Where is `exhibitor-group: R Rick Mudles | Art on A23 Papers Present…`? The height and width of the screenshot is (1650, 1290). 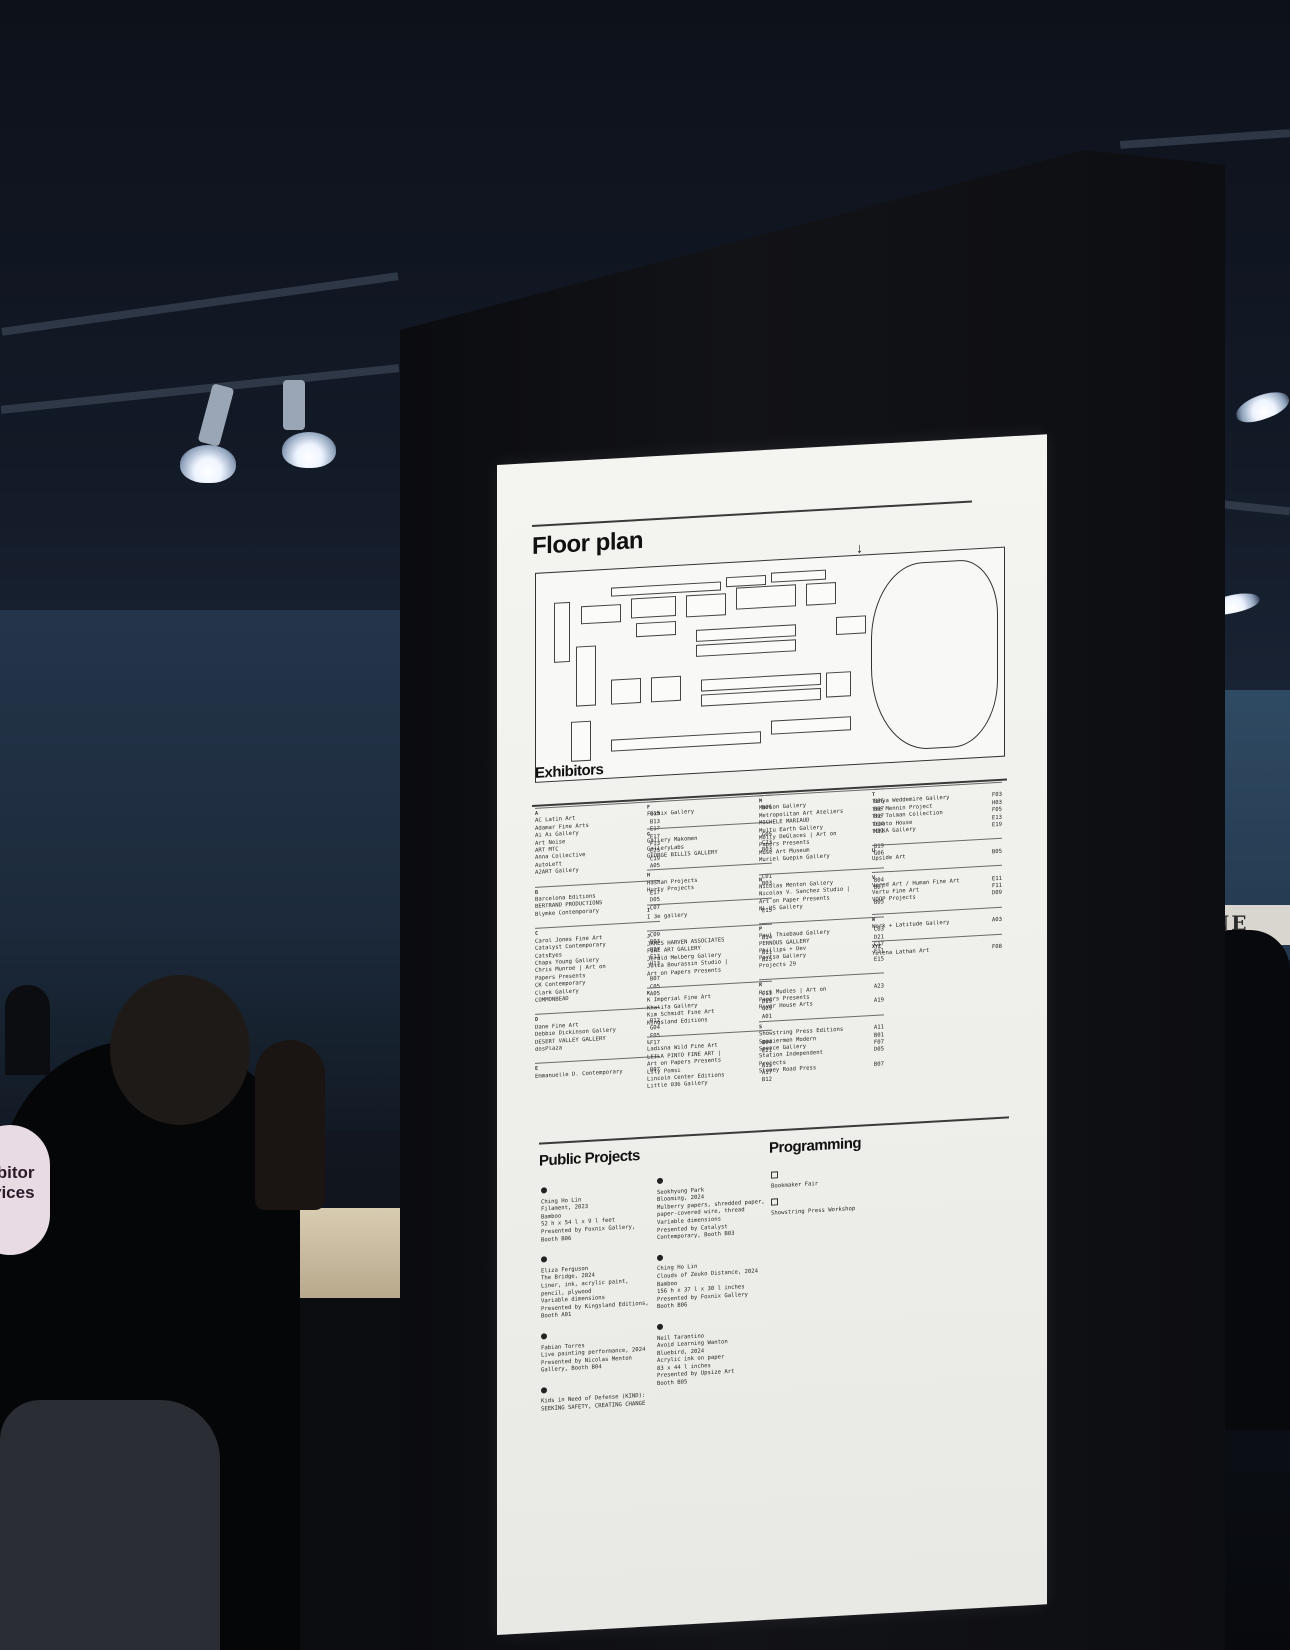
exhibitor-group: R Rick Mudles | Art on A23 Papers Present… is located at coordinates (821, 992).